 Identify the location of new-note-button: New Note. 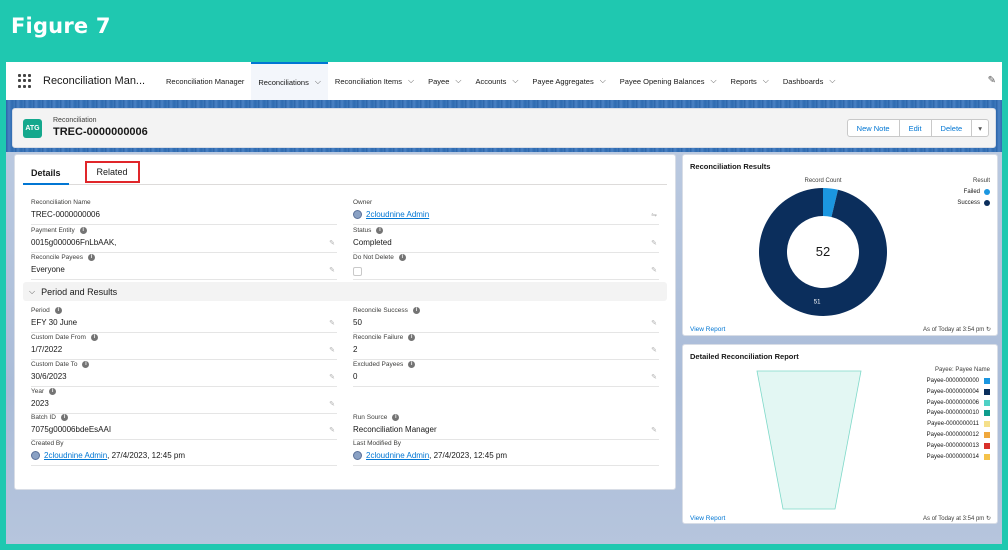
(874, 128).